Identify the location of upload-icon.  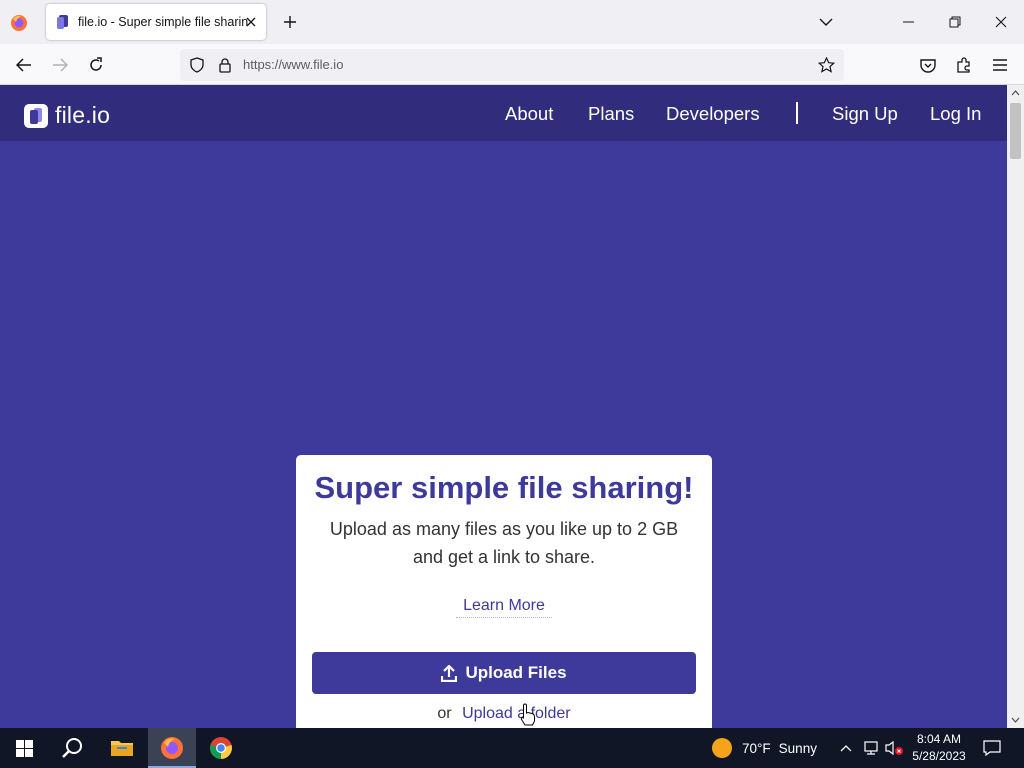
(449, 673).